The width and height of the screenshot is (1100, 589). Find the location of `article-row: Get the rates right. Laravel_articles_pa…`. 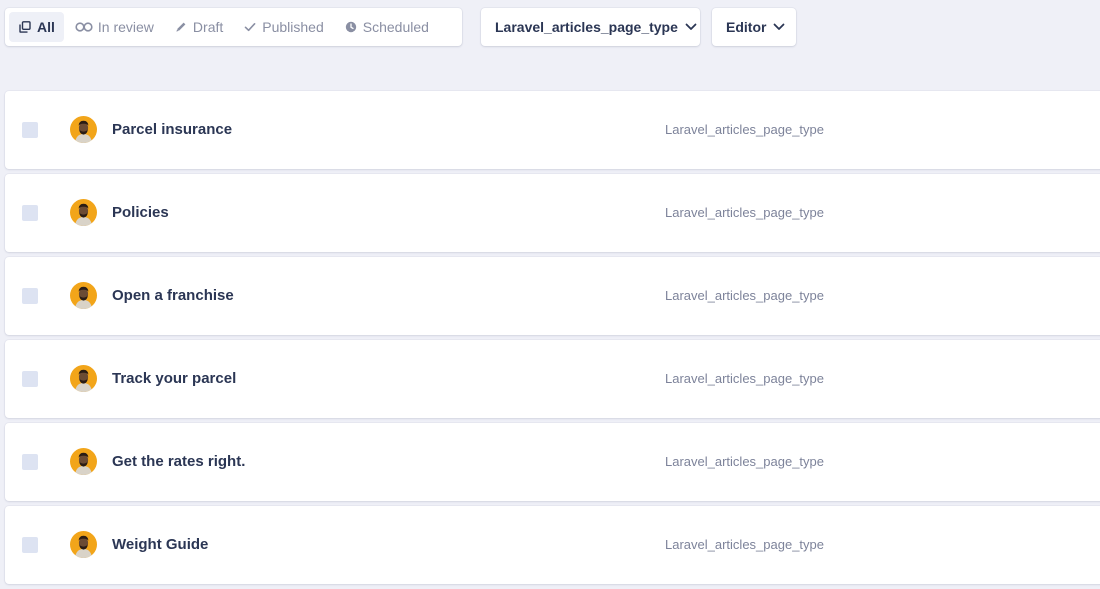

article-row: Get the rates right. Laravel_articles_pa… is located at coordinates (552, 462).